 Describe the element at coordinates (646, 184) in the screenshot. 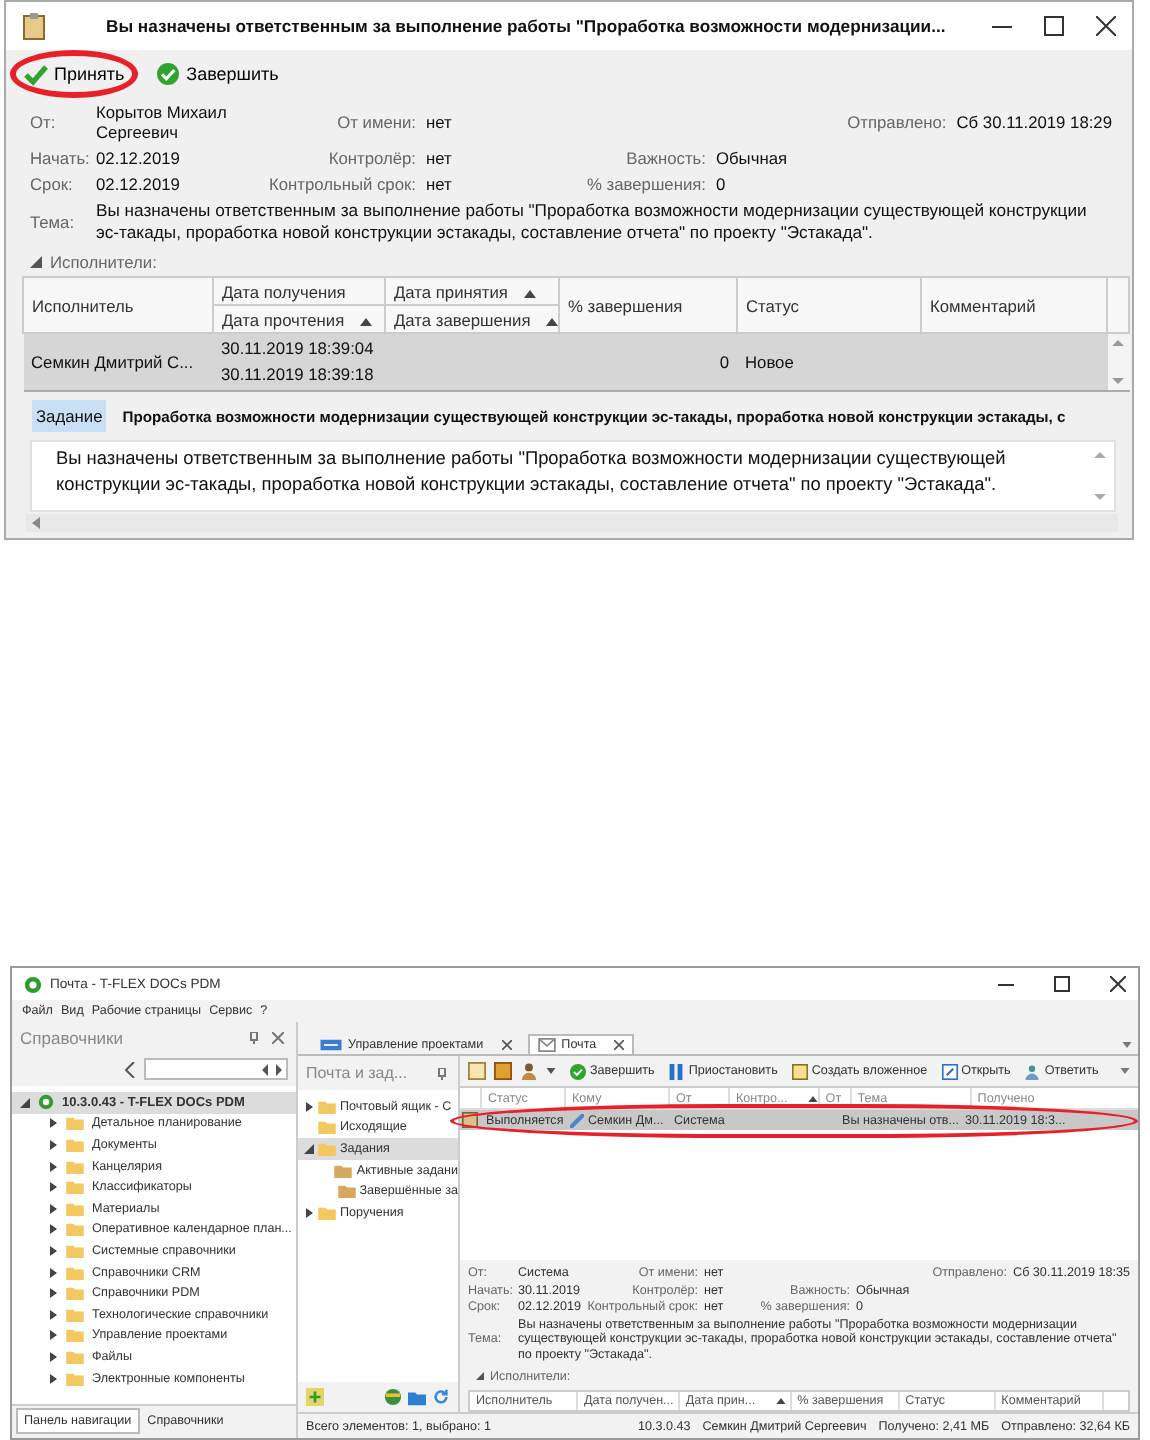

I see `field-label: % завершения:` at that location.